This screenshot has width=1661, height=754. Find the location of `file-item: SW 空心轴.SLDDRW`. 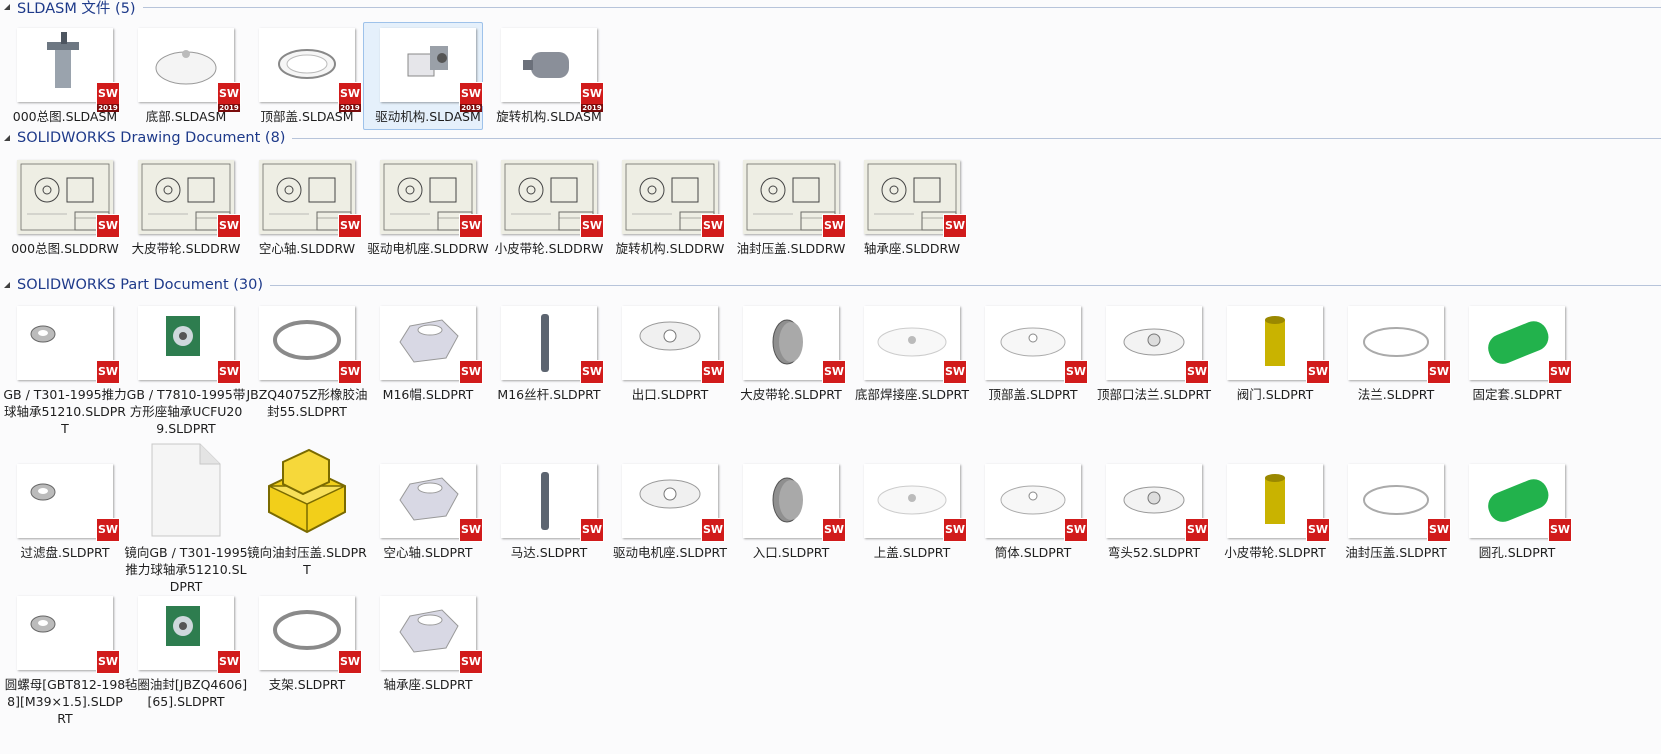

file-item: SW 空心轴.SLDDRW is located at coordinates (307, 208).